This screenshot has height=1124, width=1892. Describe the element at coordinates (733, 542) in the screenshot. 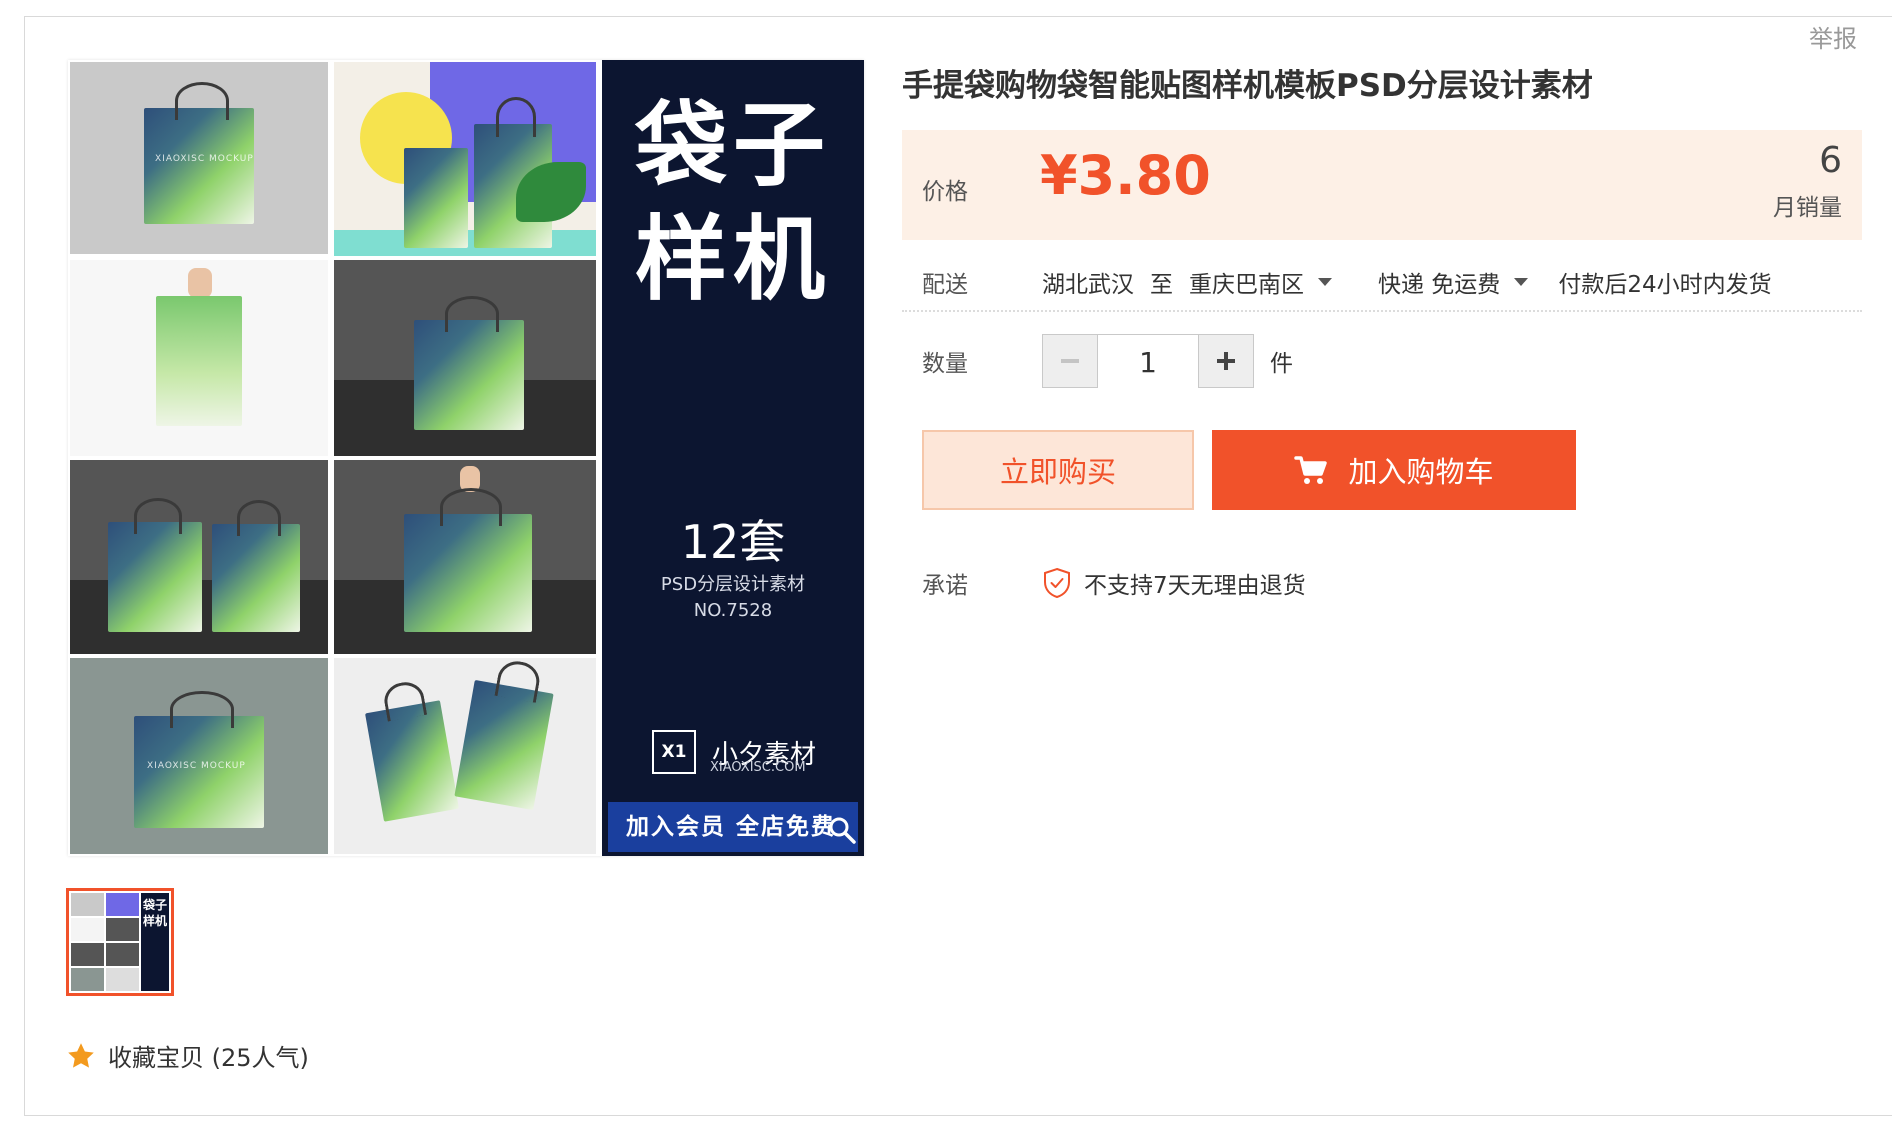

I see `banner-sets: 12套` at that location.